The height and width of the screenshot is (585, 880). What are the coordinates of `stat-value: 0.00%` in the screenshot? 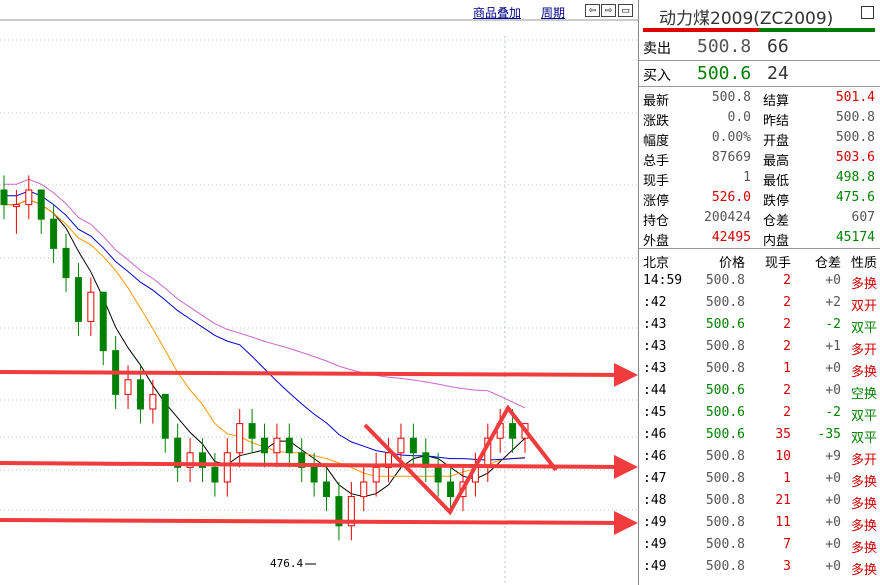 It's located at (731, 137).